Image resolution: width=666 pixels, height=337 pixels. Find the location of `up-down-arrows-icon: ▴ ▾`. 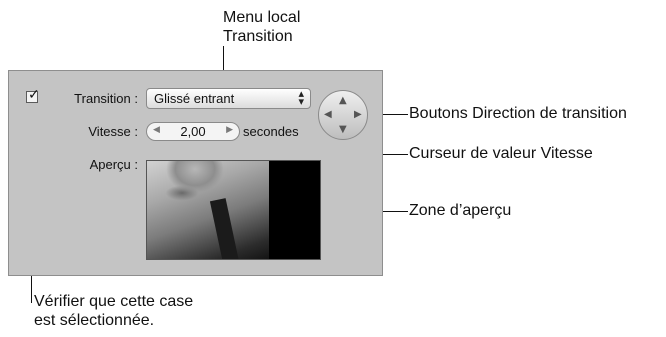

up-down-arrows-icon: ▴ ▾ is located at coordinates (301, 97).